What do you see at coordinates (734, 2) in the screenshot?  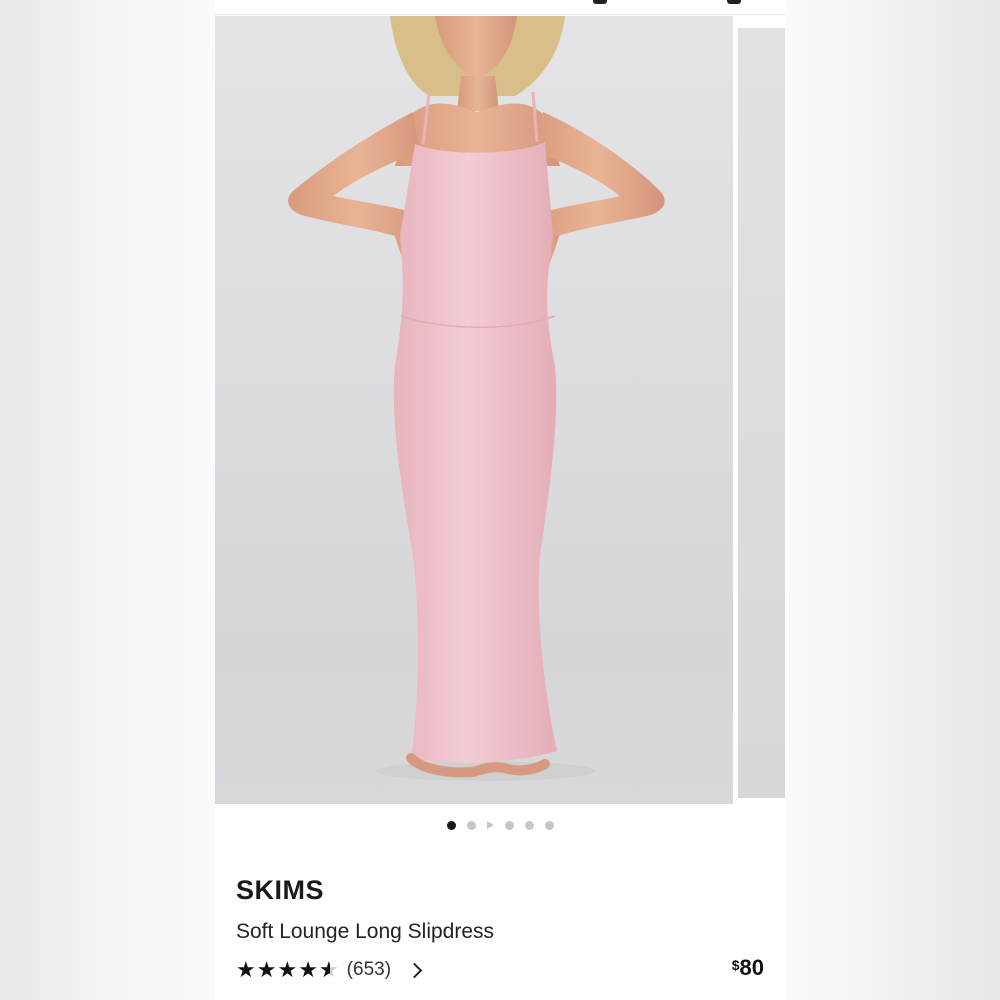 I see `share-icon` at bounding box center [734, 2].